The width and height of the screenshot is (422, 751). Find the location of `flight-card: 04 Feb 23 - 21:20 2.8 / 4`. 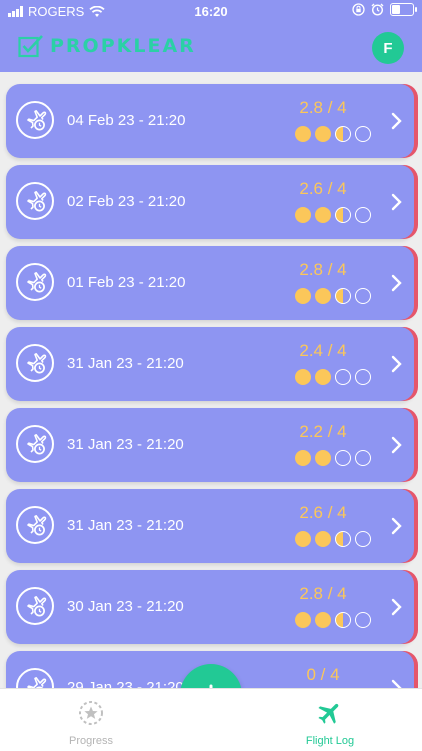

flight-card: 04 Feb 23 - 21:20 2.8 / 4 is located at coordinates (210, 121).